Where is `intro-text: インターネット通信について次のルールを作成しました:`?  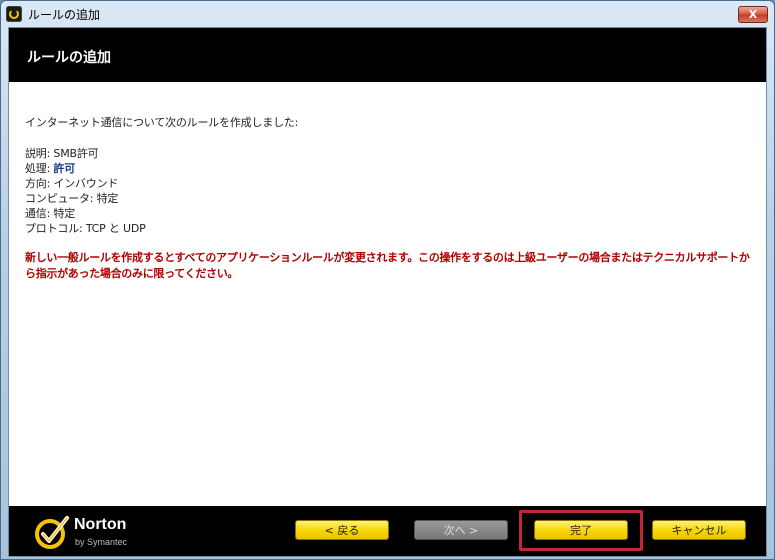
intro-text: インターネット通信について次のルールを作成しました: is located at coordinates (162, 122).